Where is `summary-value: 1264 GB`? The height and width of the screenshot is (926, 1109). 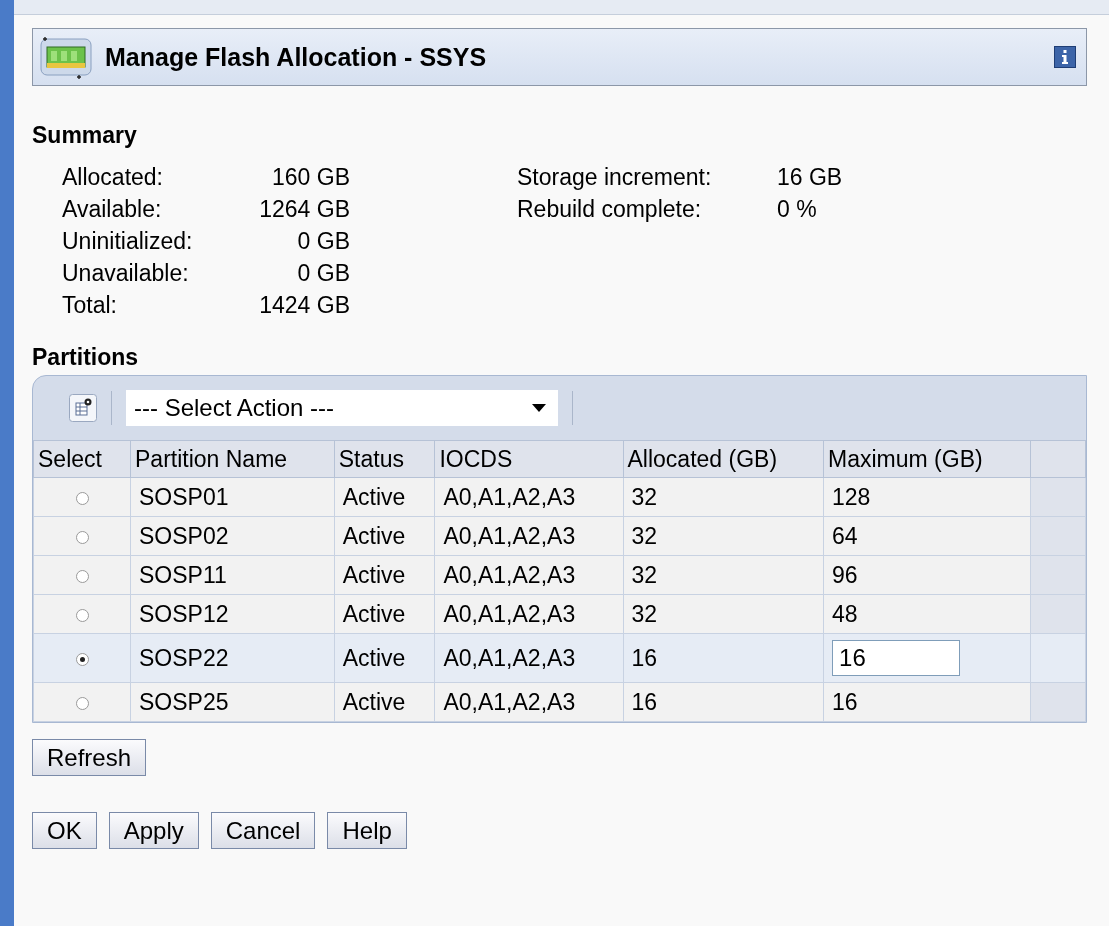 summary-value: 1264 GB is located at coordinates (304, 209).